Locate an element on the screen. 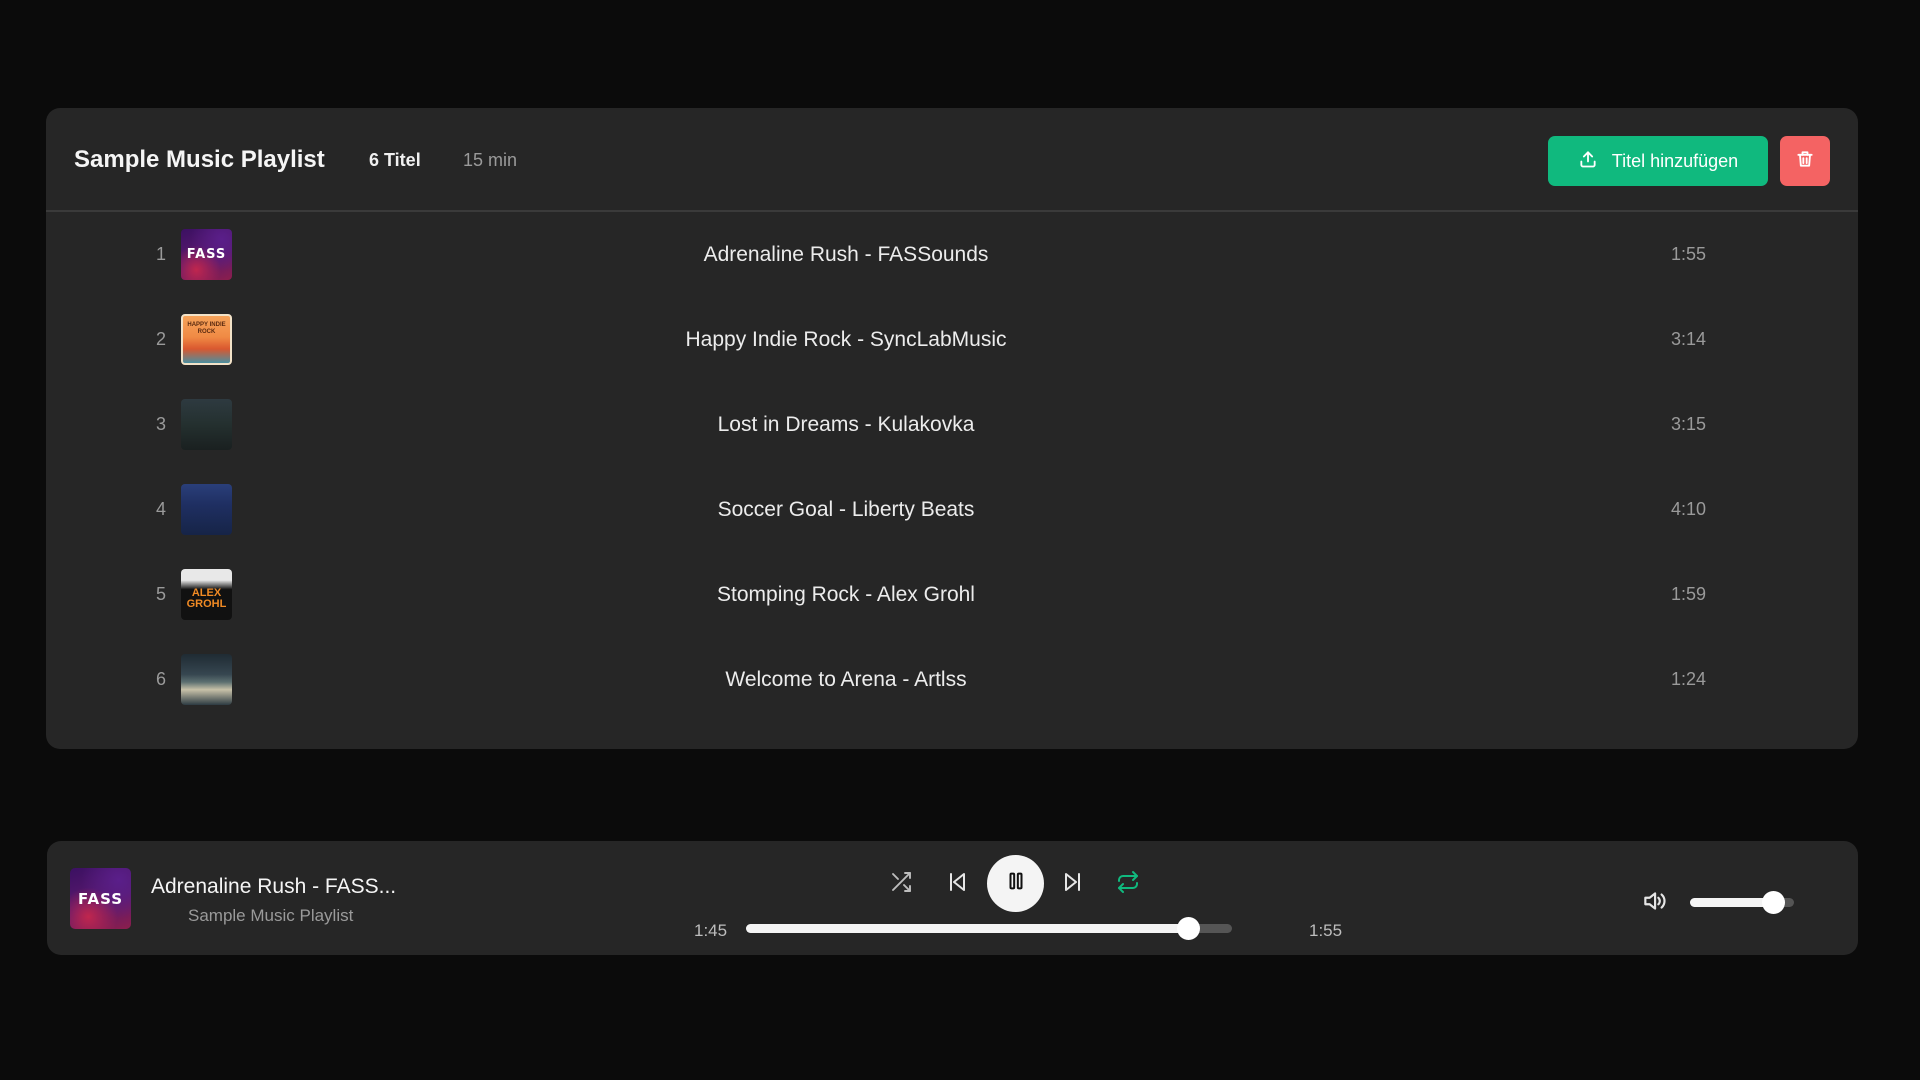 Image resolution: width=1920 pixels, height=1080 pixels. track-title: Stomping Rock - Alex Grohl is located at coordinates (846, 594).